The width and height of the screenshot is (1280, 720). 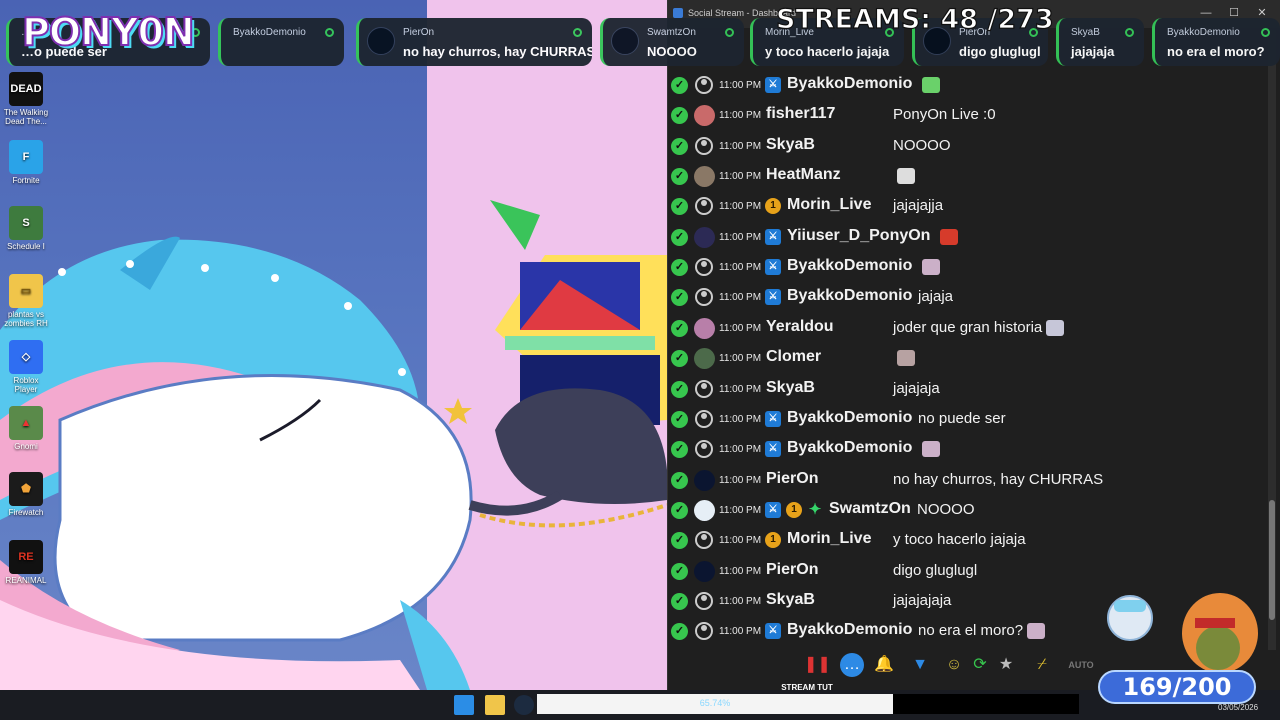 I want to click on chat-username: Yiiuser_D_PonyOn, so click(x=858, y=236).